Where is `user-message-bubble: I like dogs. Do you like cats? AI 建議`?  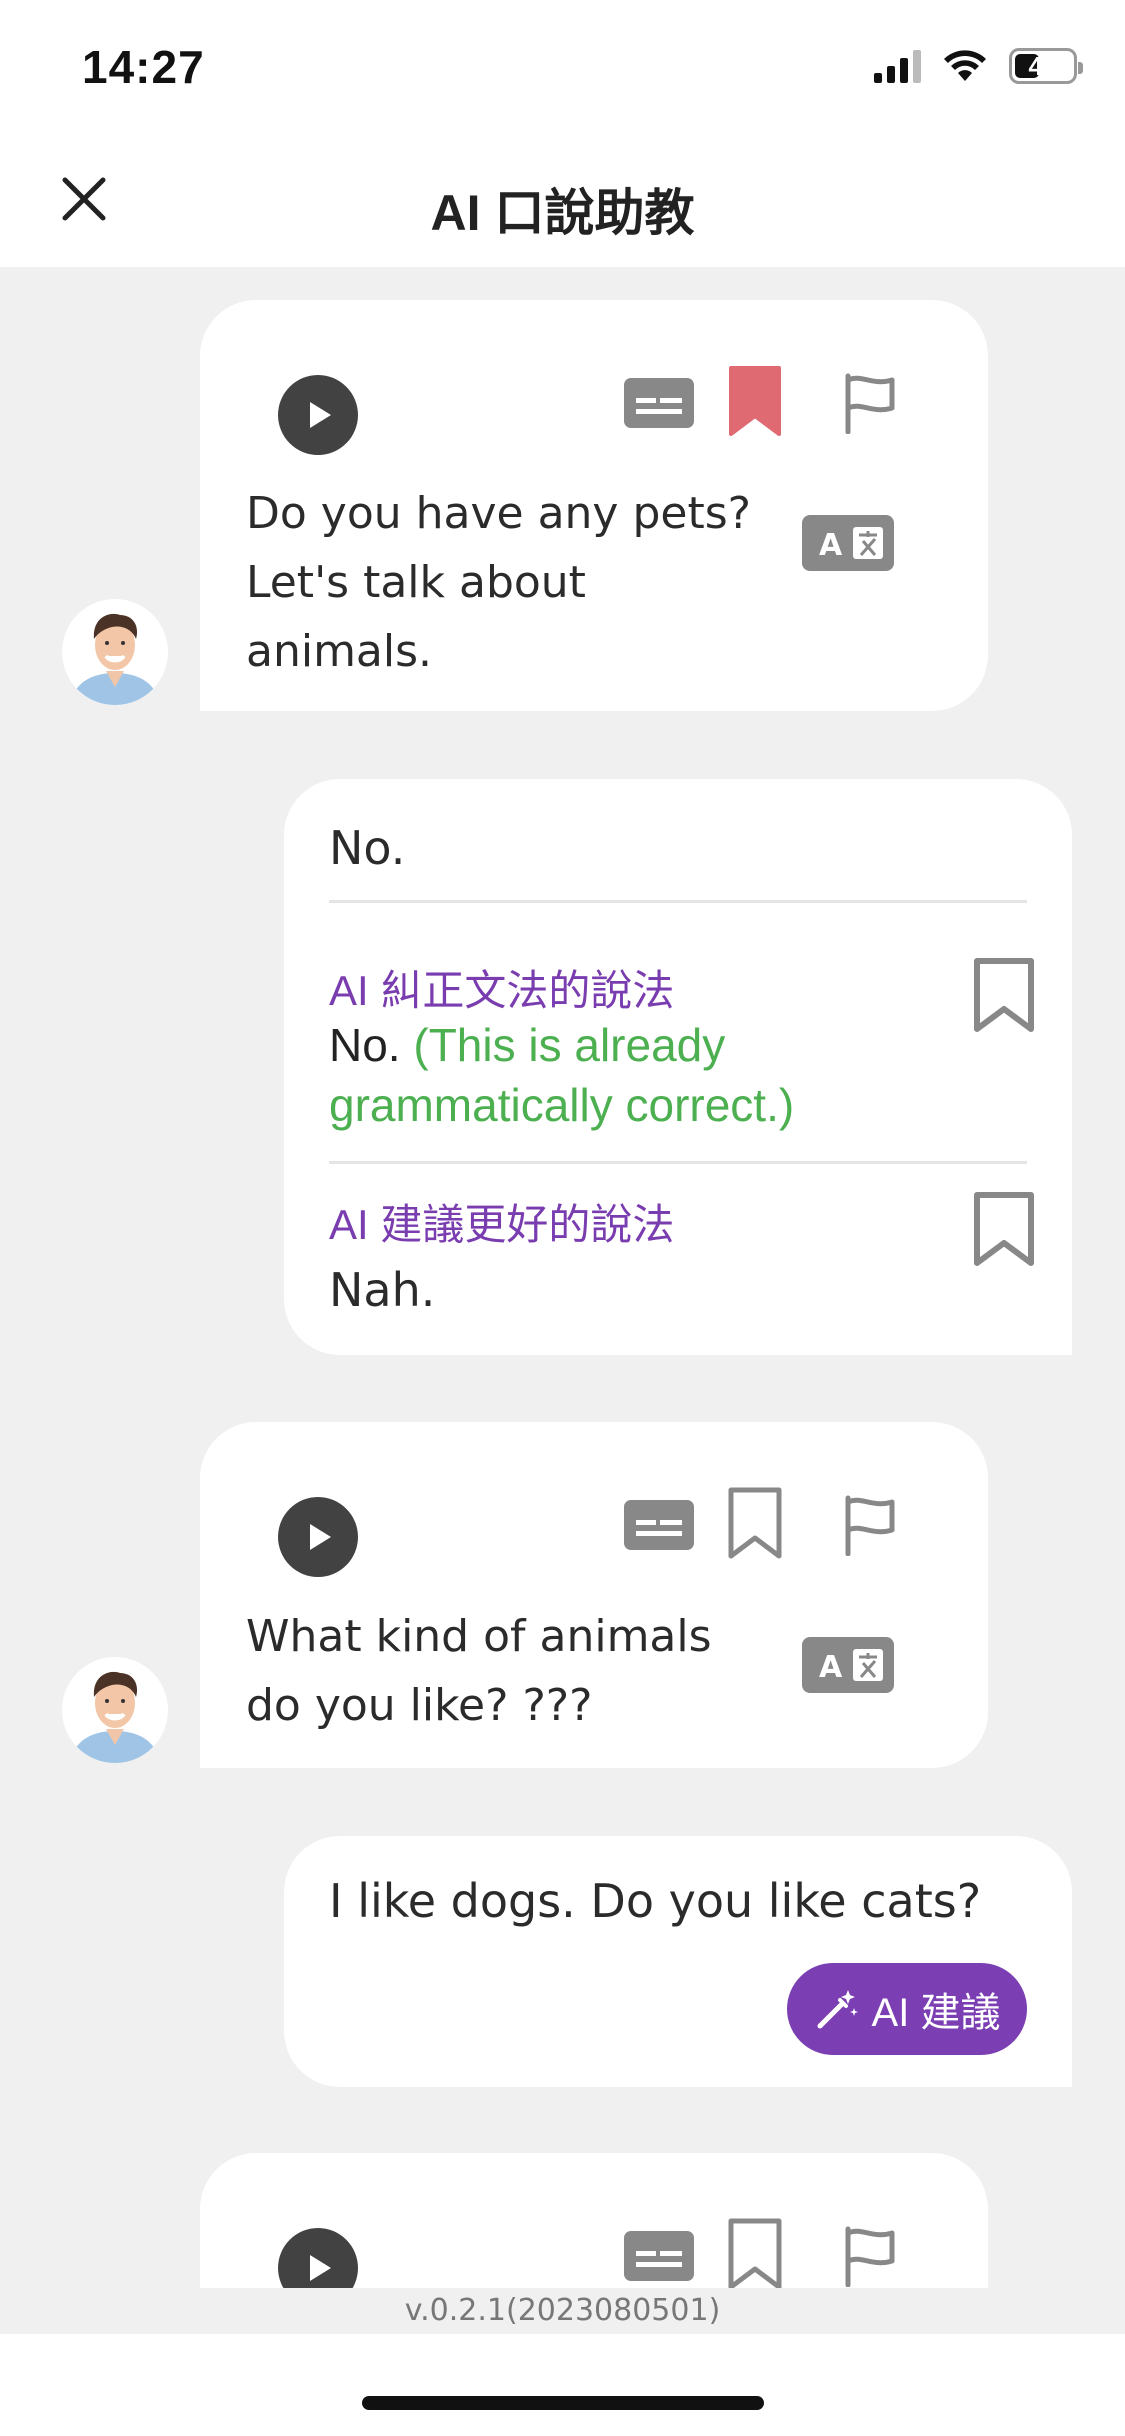
user-message-bubble: I like dogs. Do you like cats? AI 建議 is located at coordinates (678, 1961).